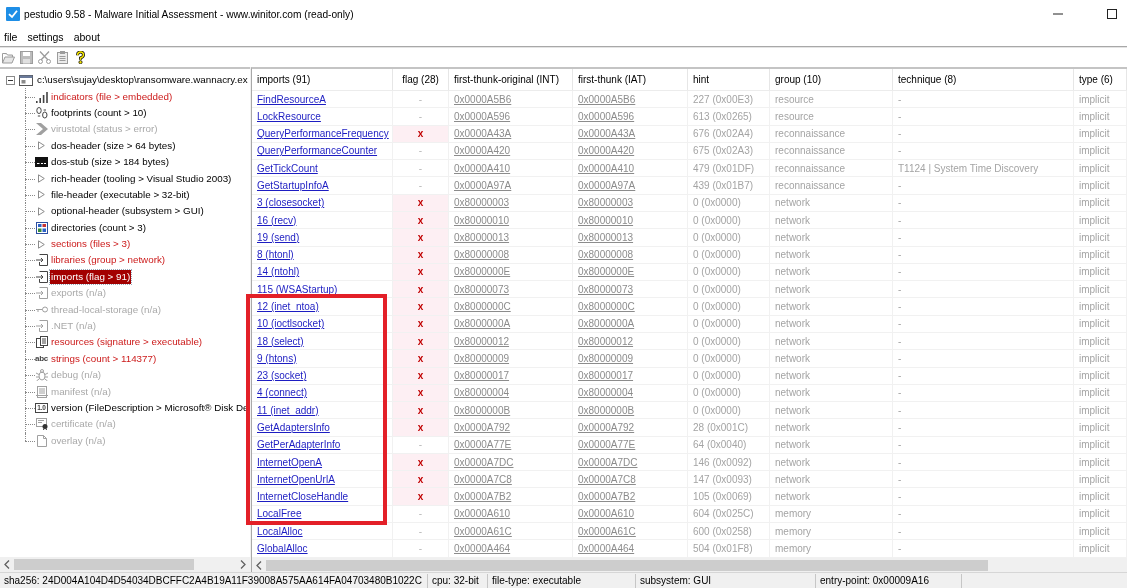  Describe the element at coordinates (831, 79) in the screenshot. I see `column-header: group (10)` at that location.